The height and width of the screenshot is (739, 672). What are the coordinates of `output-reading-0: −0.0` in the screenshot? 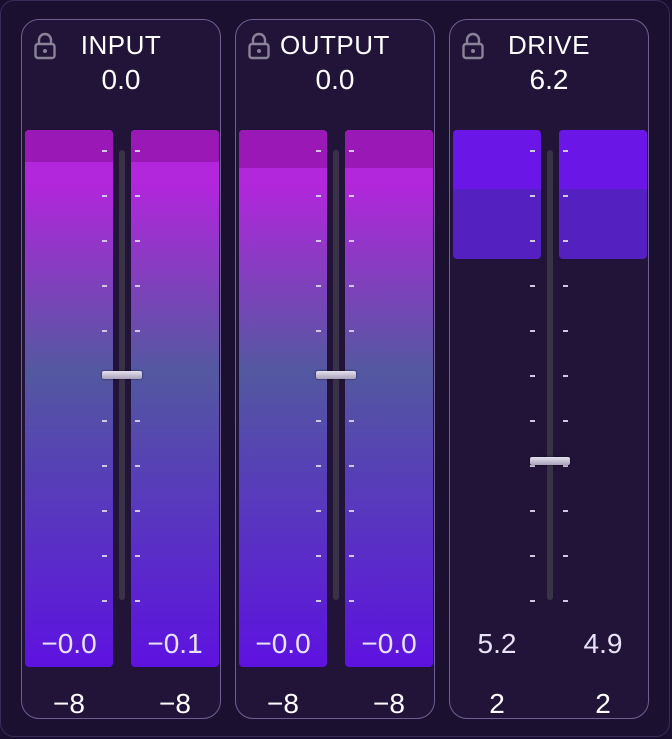 It's located at (283, 643).